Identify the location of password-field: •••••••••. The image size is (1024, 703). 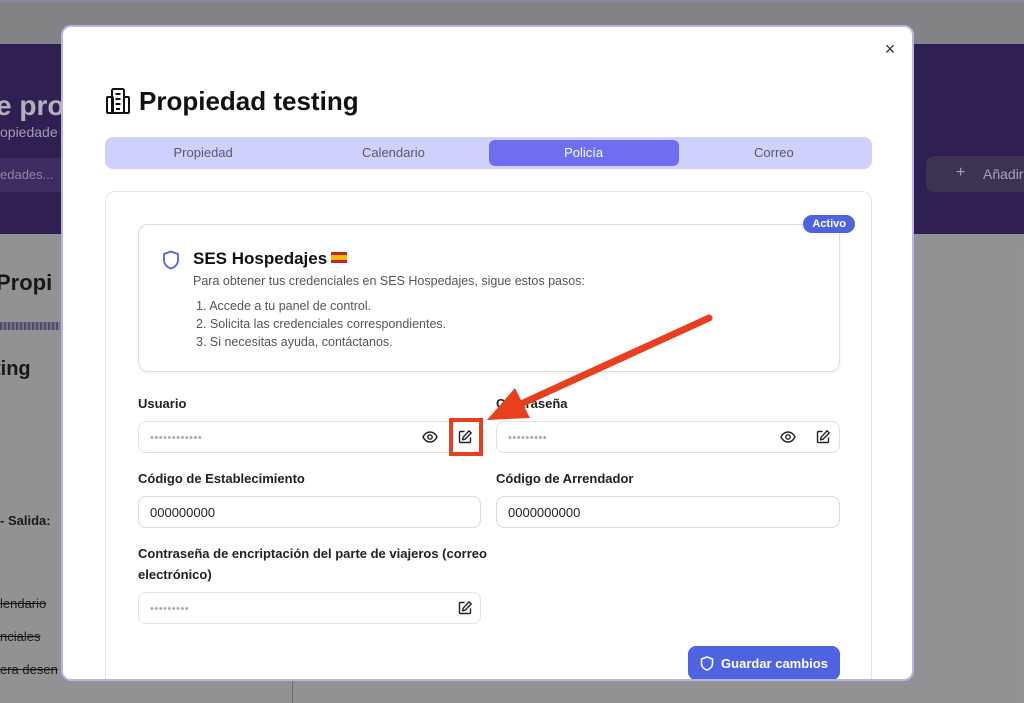
(668, 437).